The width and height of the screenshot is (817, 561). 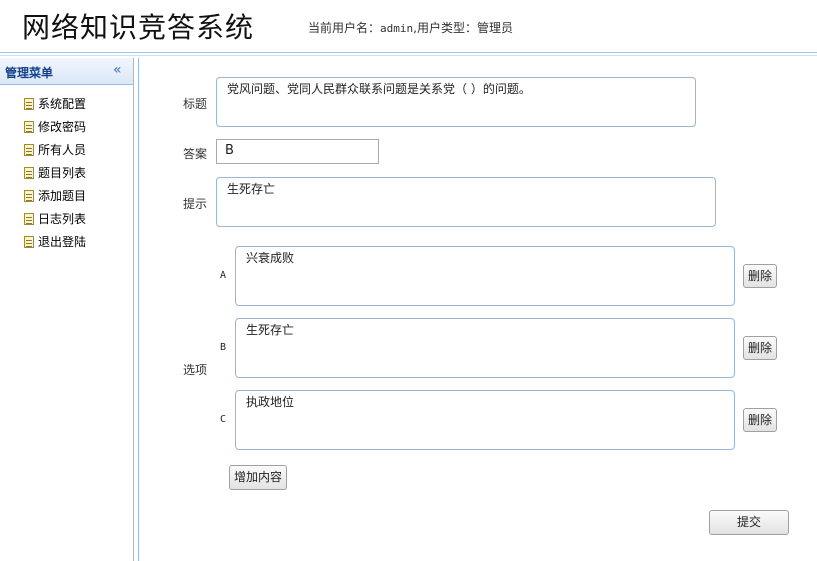 What do you see at coordinates (760, 420) in the screenshot?
I see `delete-option-c-button: 删除` at bounding box center [760, 420].